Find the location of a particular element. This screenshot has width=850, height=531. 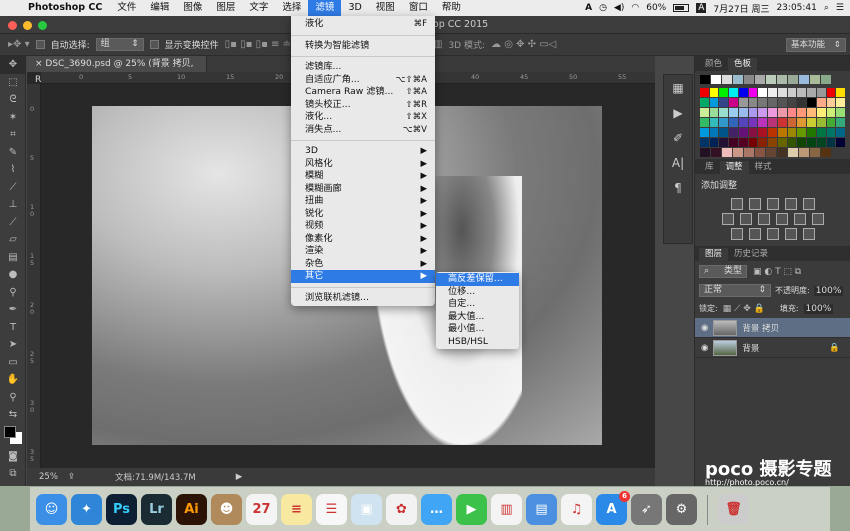

eyedropper-tool-icon: ✎ is located at coordinates (13, 153).